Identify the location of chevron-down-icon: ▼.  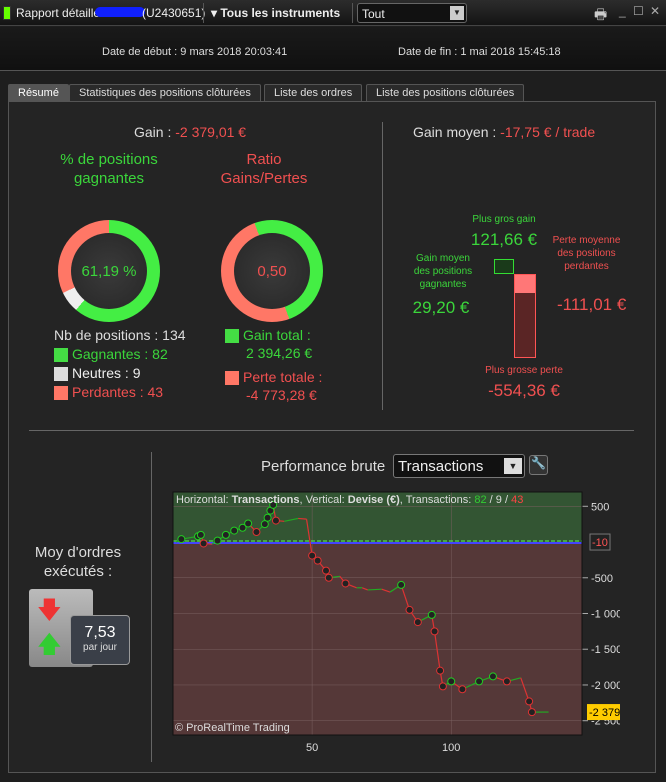
(513, 466).